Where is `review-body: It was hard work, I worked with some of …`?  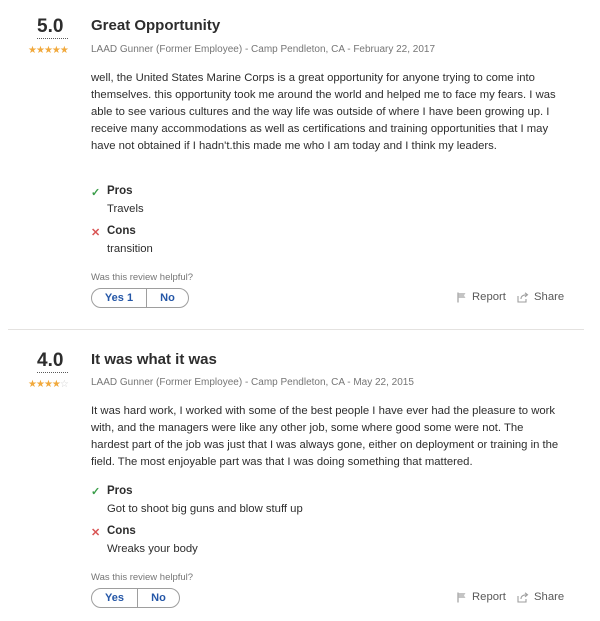
review-body: It was hard work, I worked with some of … is located at coordinates (325, 436).